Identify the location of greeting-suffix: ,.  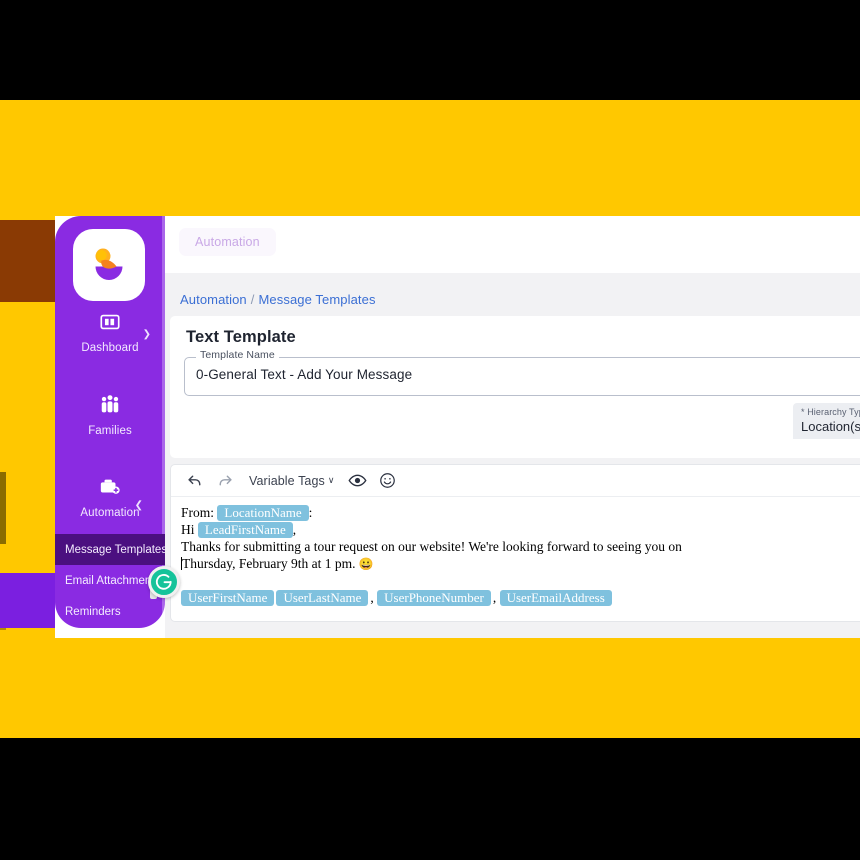
(294, 529).